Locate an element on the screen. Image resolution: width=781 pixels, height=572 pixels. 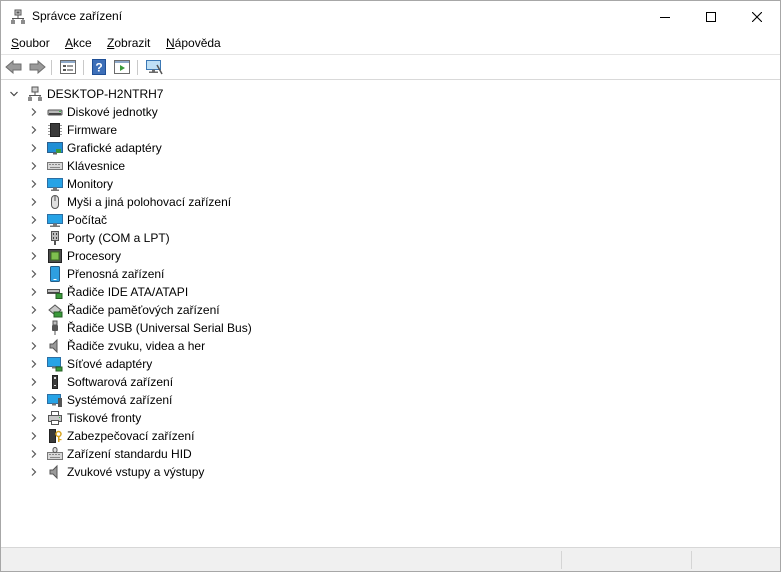
tree-item: Softwarová zařízení is located at coordinates (101, 382).